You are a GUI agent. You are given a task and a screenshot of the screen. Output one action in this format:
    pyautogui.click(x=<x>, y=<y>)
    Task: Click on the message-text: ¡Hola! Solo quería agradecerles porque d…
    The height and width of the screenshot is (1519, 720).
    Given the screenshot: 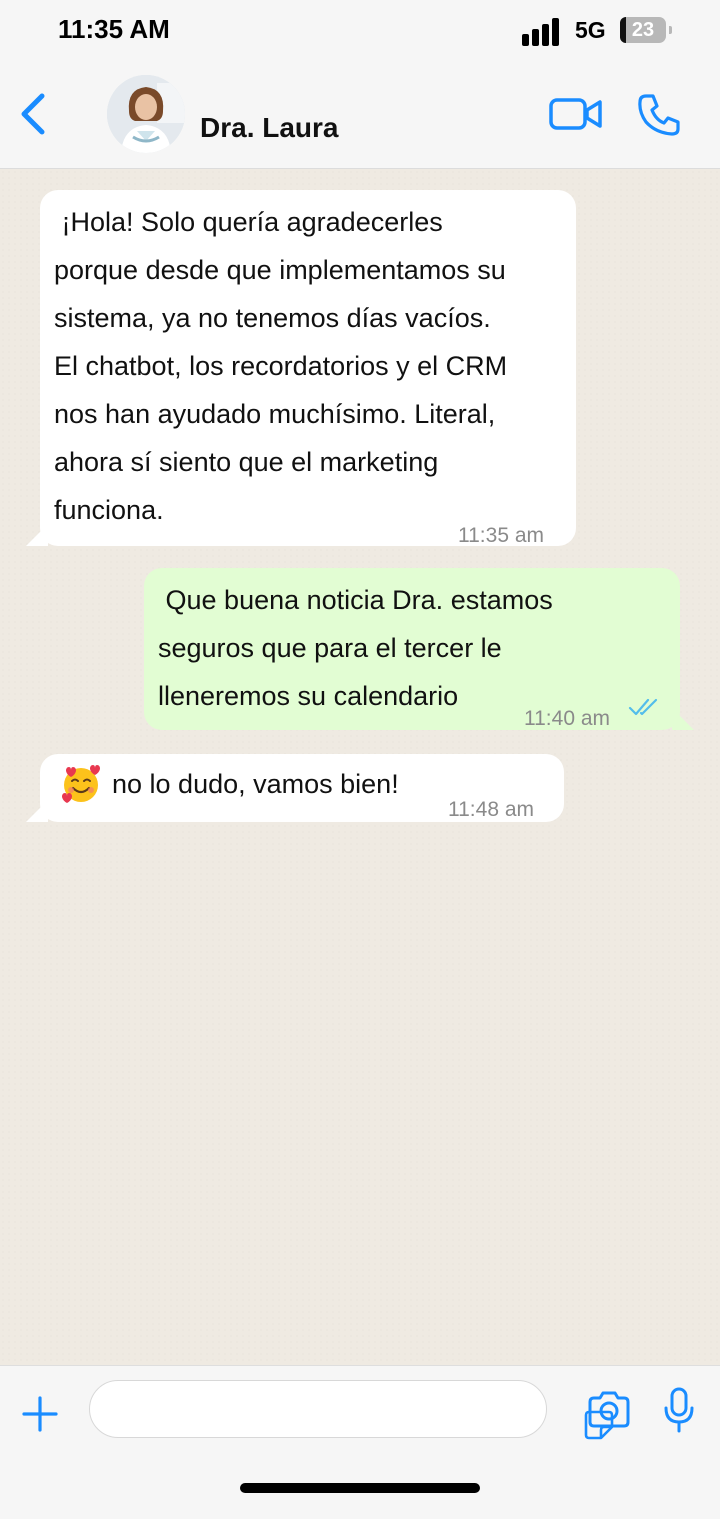 What is the action you would take?
    pyautogui.click(x=281, y=366)
    